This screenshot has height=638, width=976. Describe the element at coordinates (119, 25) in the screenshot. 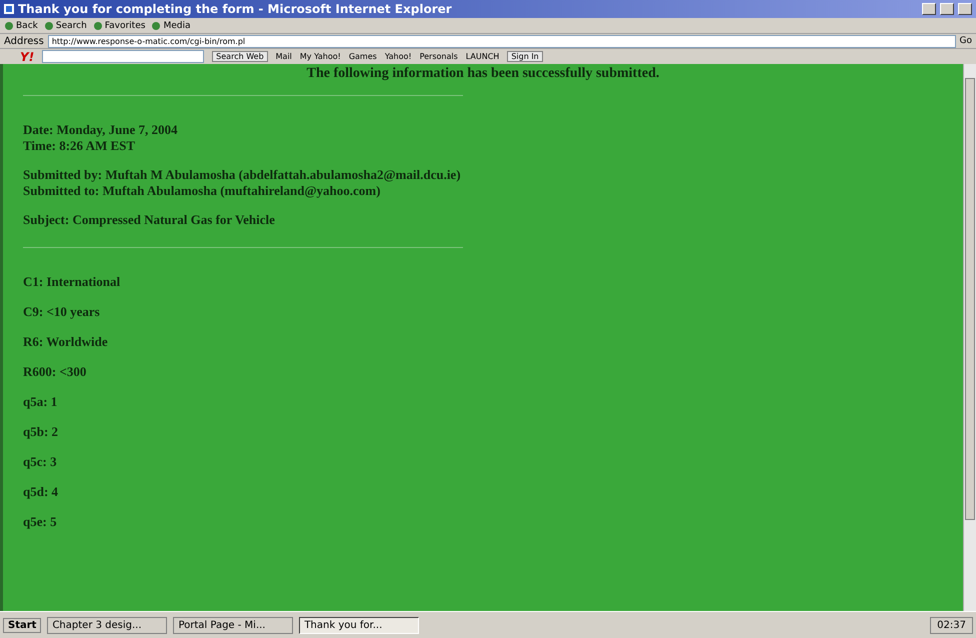

I see `toolbar-button: Favorites` at that location.